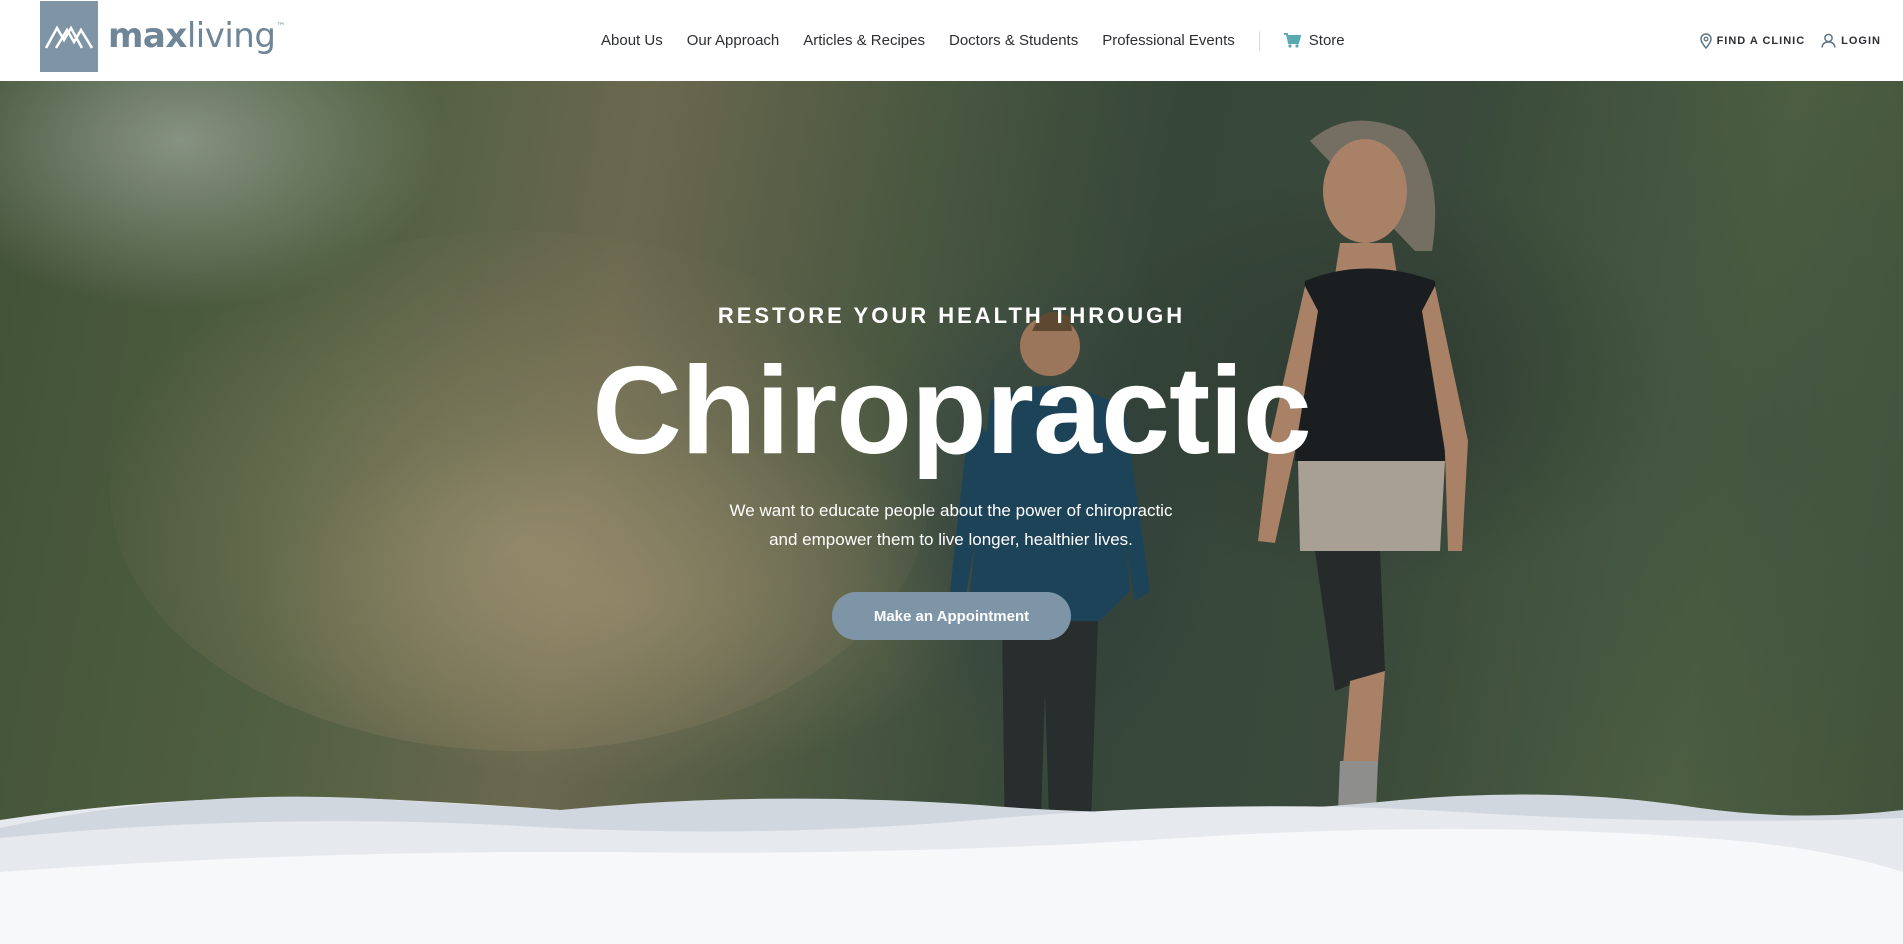  What do you see at coordinates (1705, 40) in the screenshot?
I see `map-pin-icon` at bounding box center [1705, 40].